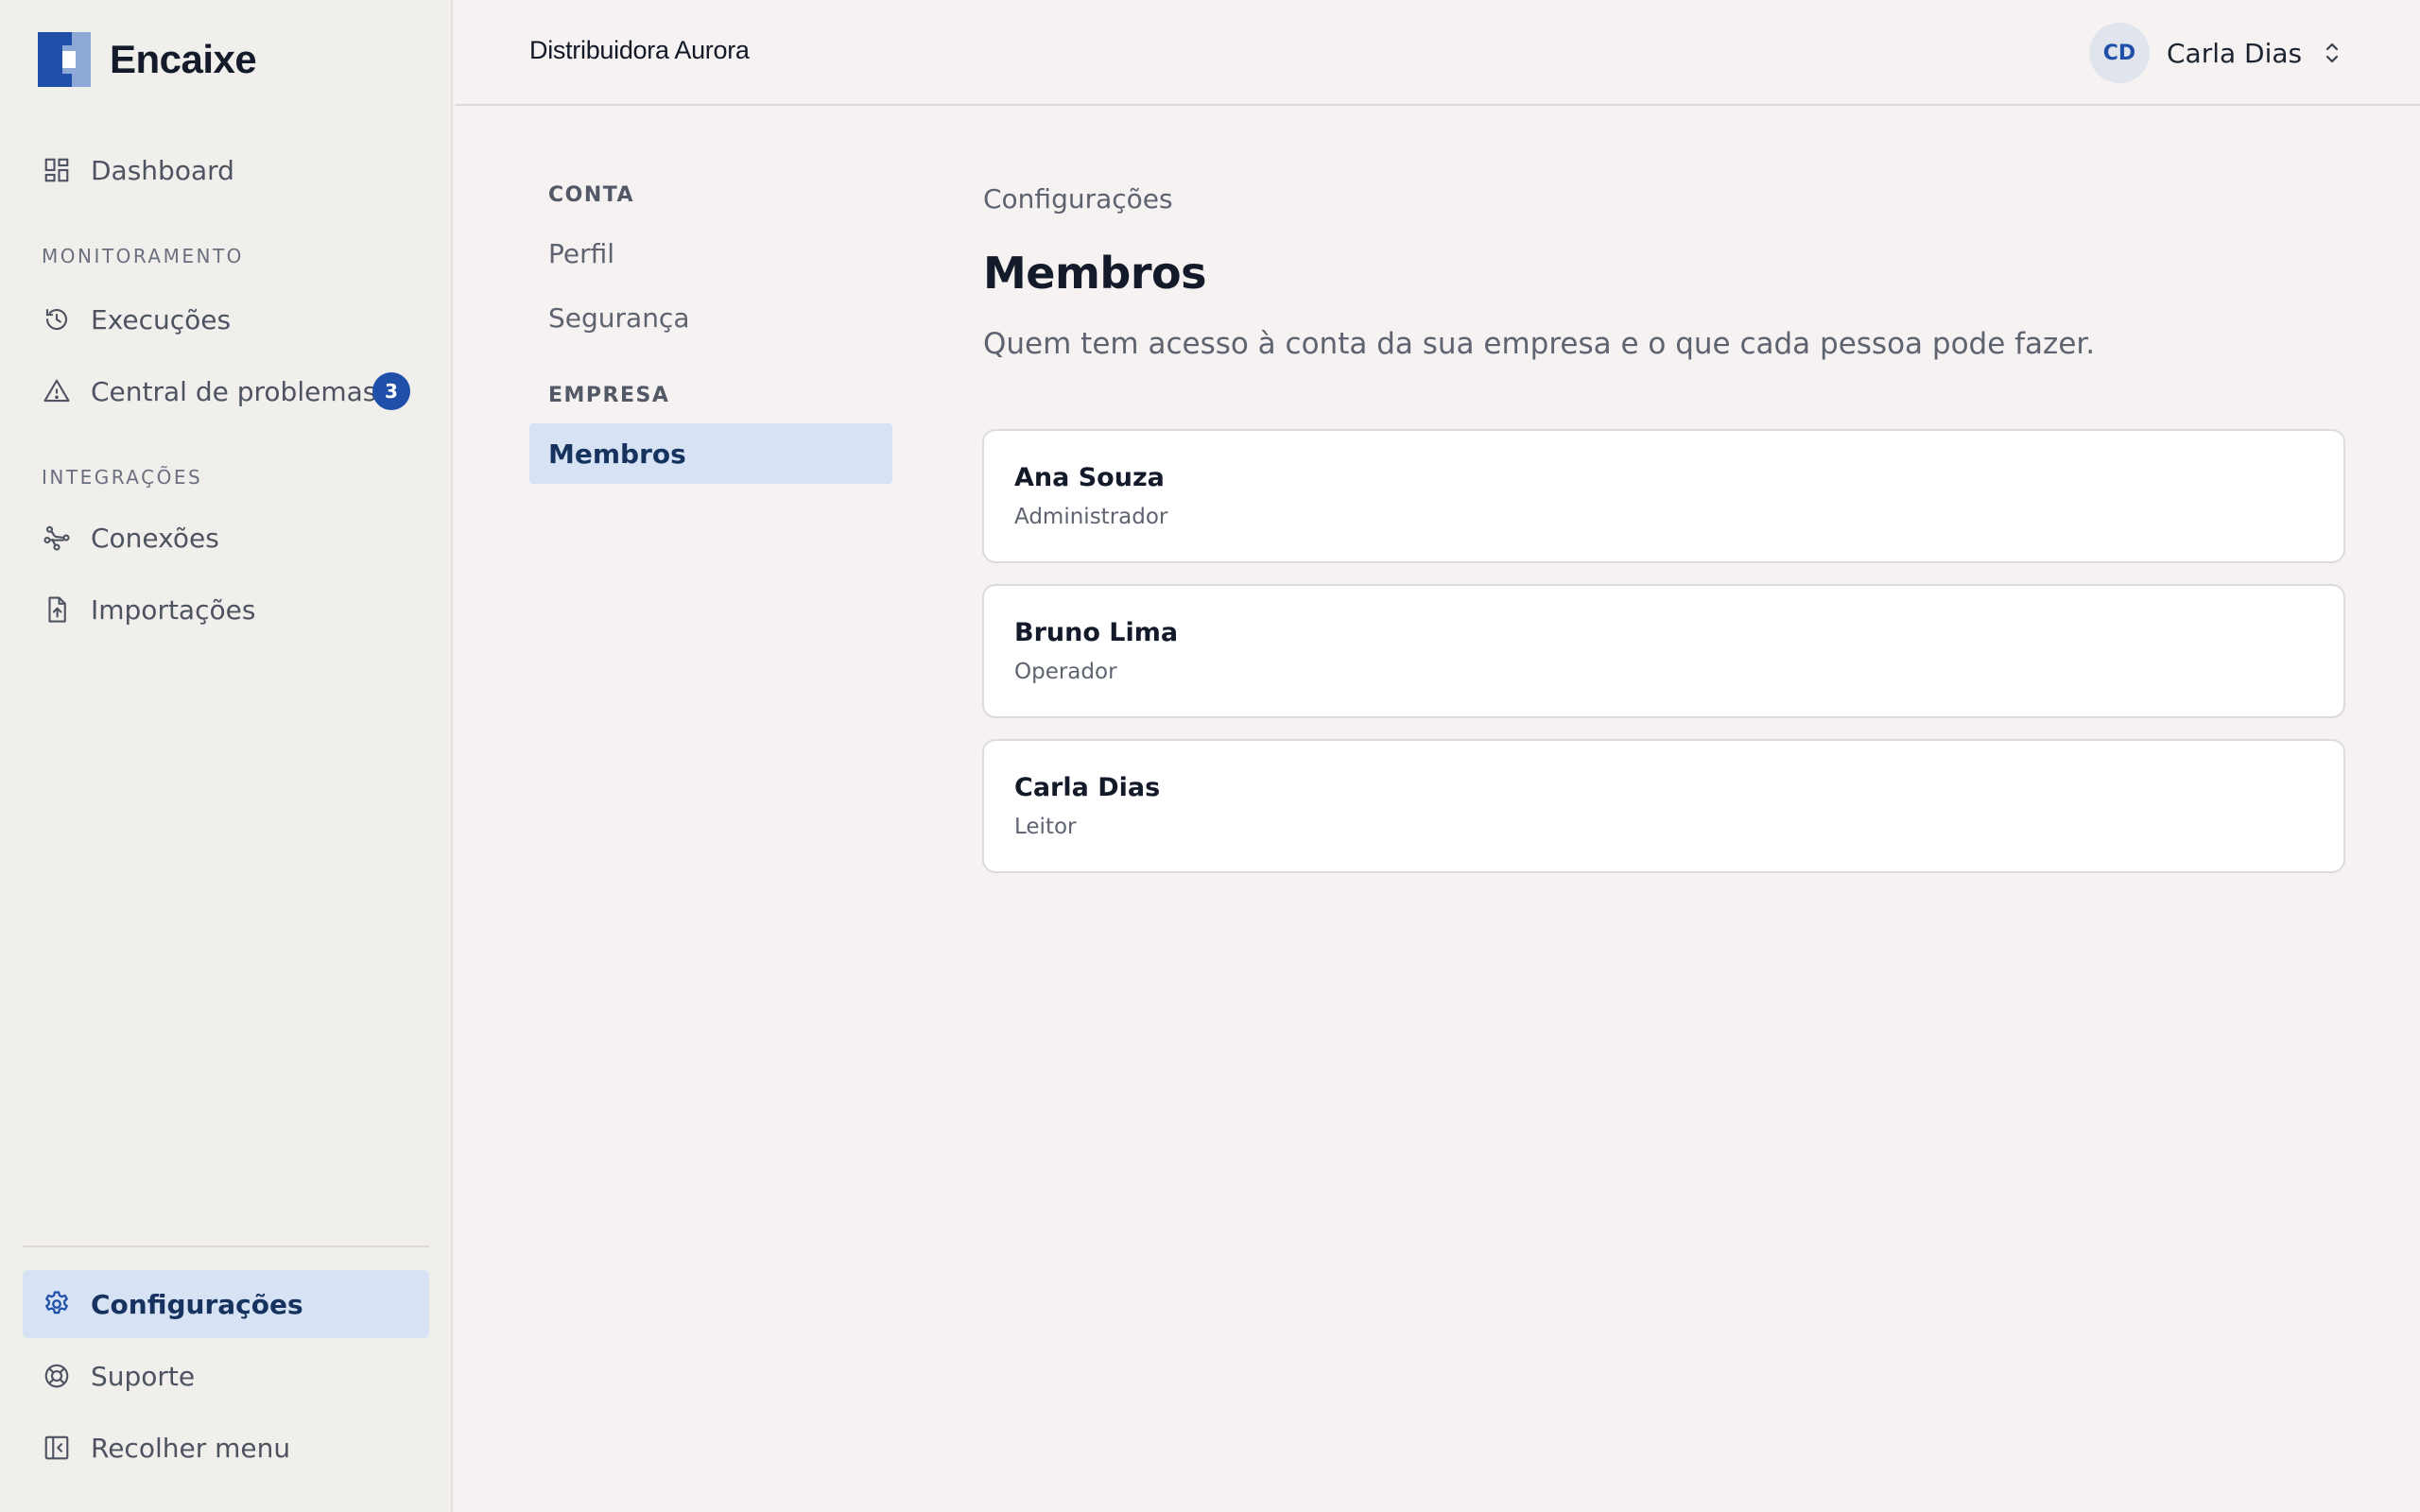 The width and height of the screenshot is (2420, 1512). I want to click on brand: Encaixe, so click(147, 59).